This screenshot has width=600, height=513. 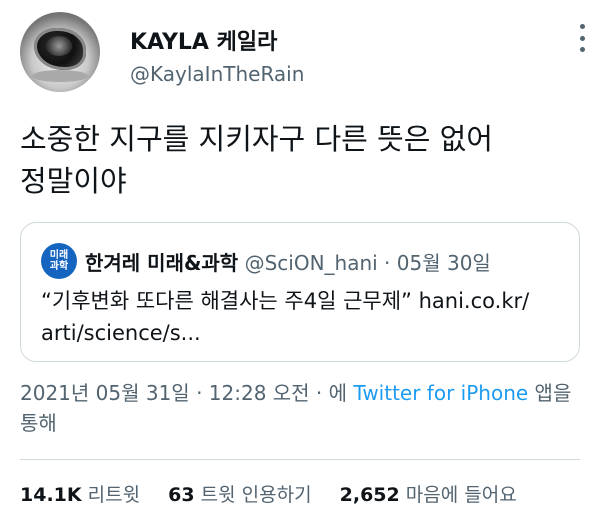 I want to click on source-link: Twitter for iPhone, so click(x=440, y=393).